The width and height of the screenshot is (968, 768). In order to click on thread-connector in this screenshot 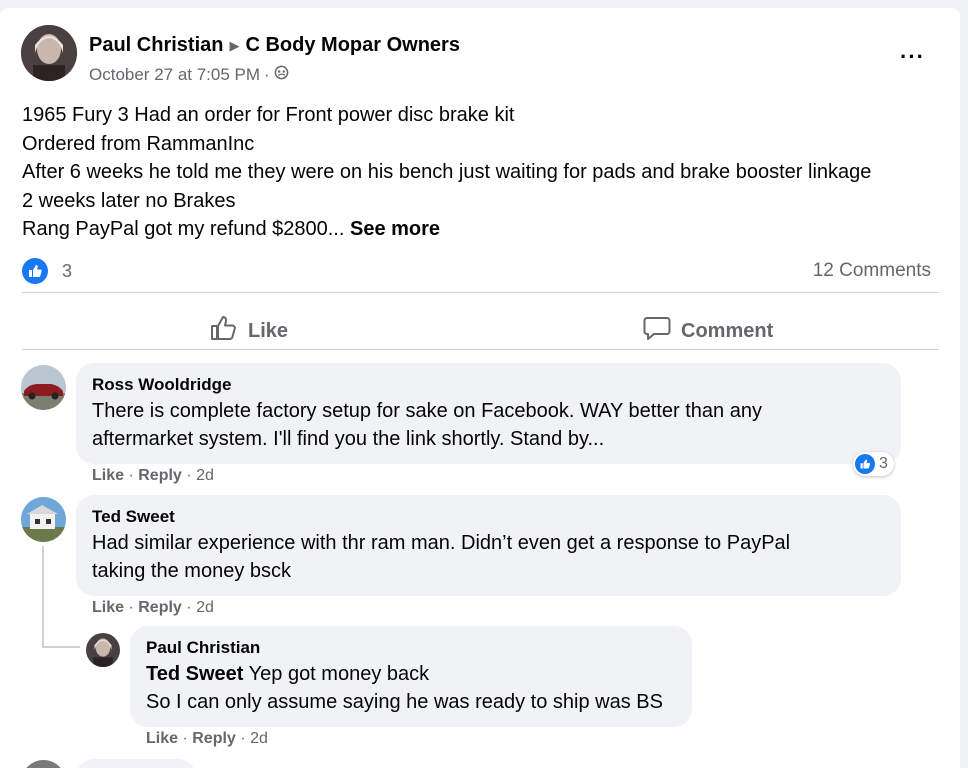, I will do `click(43, 597)`.